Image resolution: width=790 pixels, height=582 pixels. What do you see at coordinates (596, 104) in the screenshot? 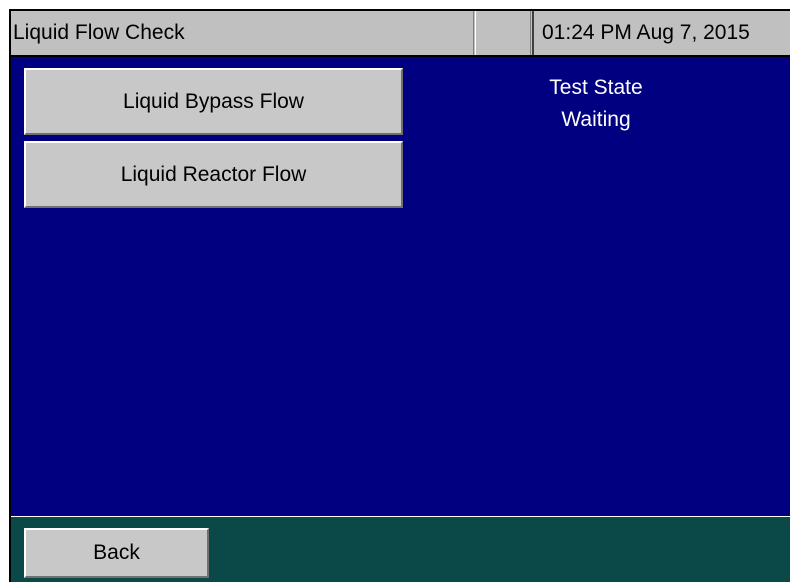
I see `test-state-panel: Test State Waiting` at bounding box center [596, 104].